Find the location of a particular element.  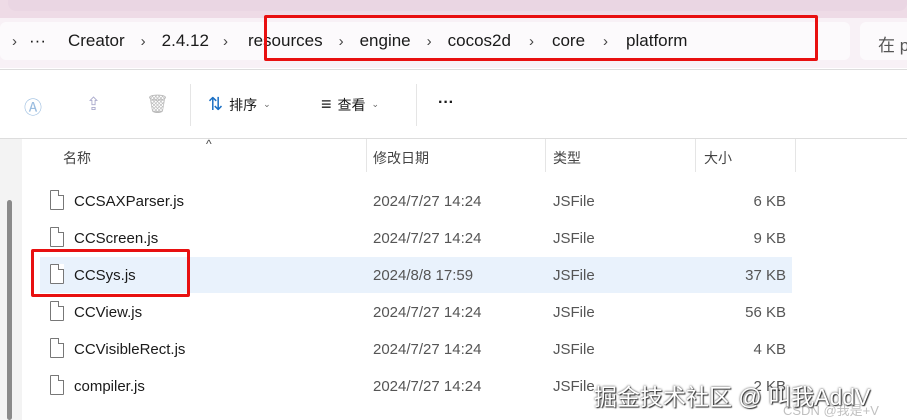

search-input: 在 p is located at coordinates (883, 41).